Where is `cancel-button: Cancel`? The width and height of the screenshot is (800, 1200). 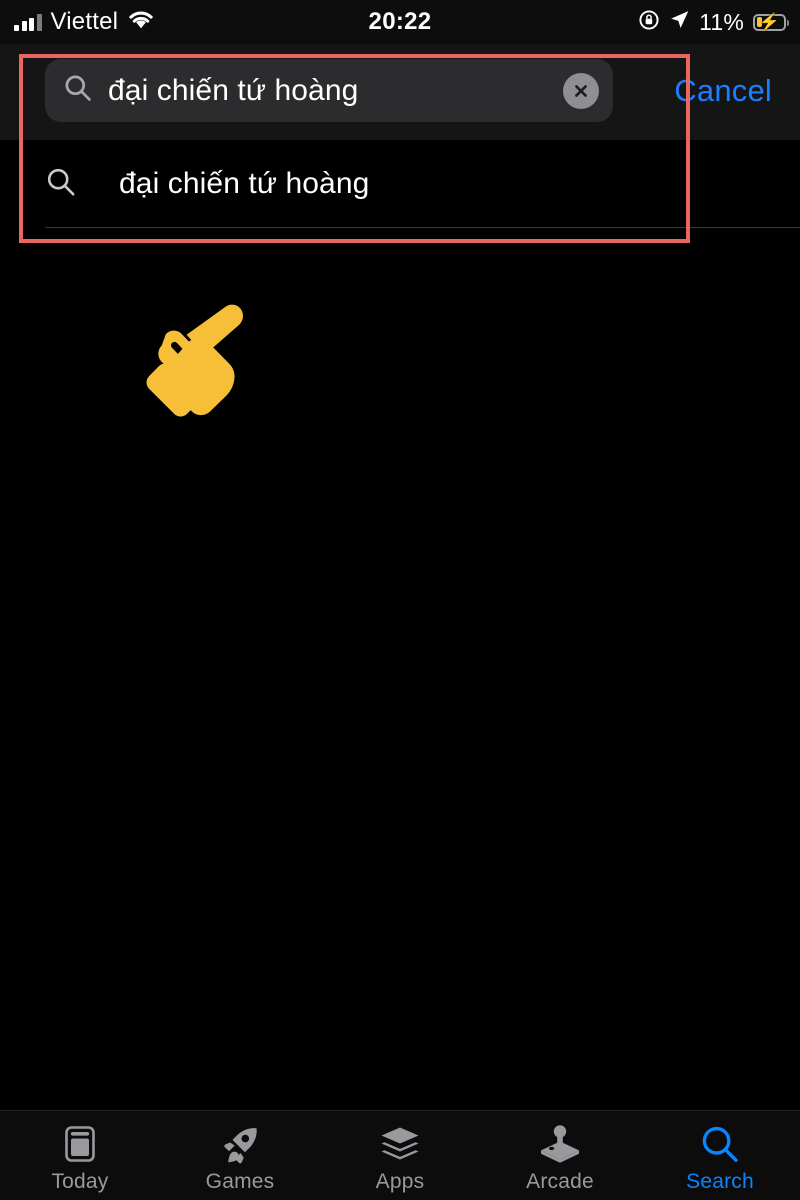 cancel-button: Cancel is located at coordinates (723, 91).